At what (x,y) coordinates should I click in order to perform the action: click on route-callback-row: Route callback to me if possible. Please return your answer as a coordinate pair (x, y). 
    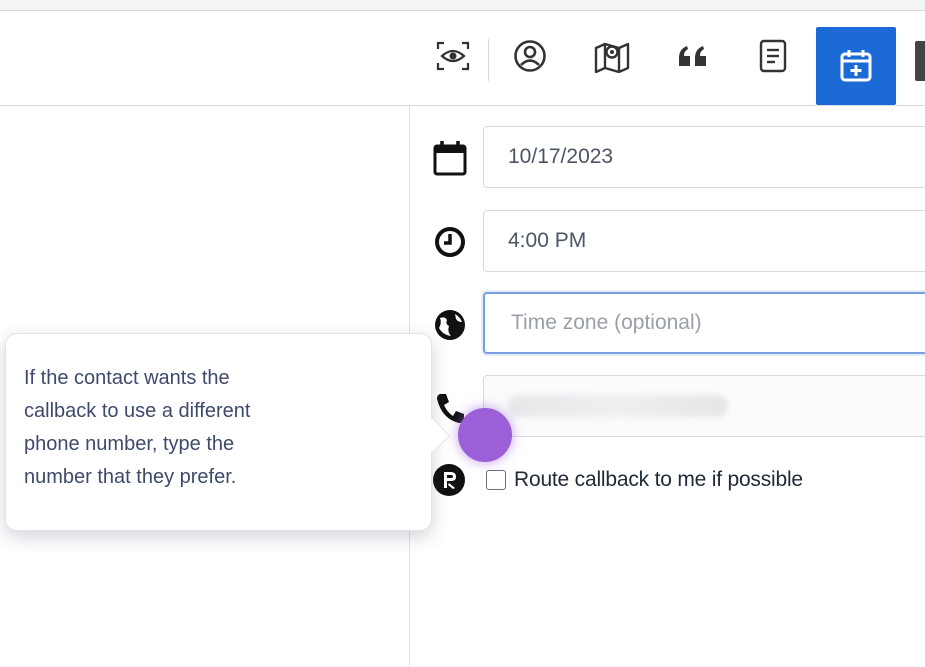
    Looking at the image, I should click on (617, 480).